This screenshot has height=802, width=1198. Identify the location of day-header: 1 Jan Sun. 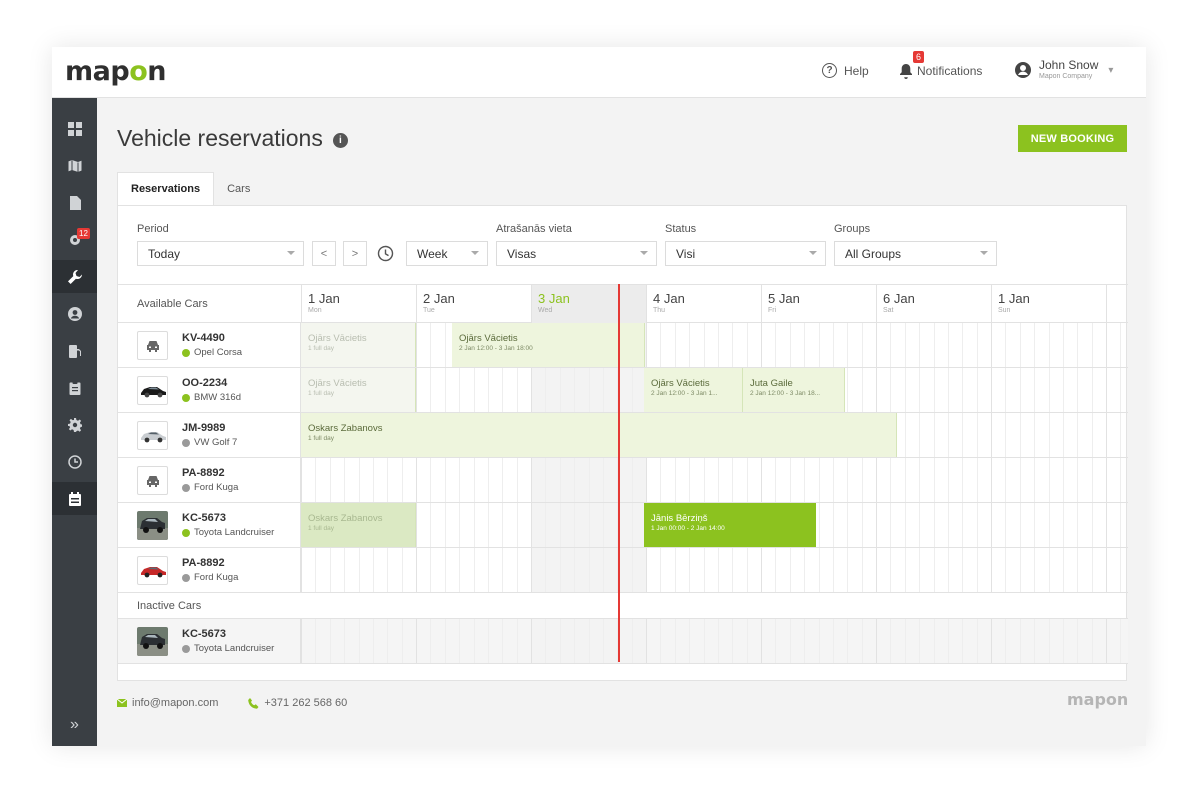
(1048, 304).